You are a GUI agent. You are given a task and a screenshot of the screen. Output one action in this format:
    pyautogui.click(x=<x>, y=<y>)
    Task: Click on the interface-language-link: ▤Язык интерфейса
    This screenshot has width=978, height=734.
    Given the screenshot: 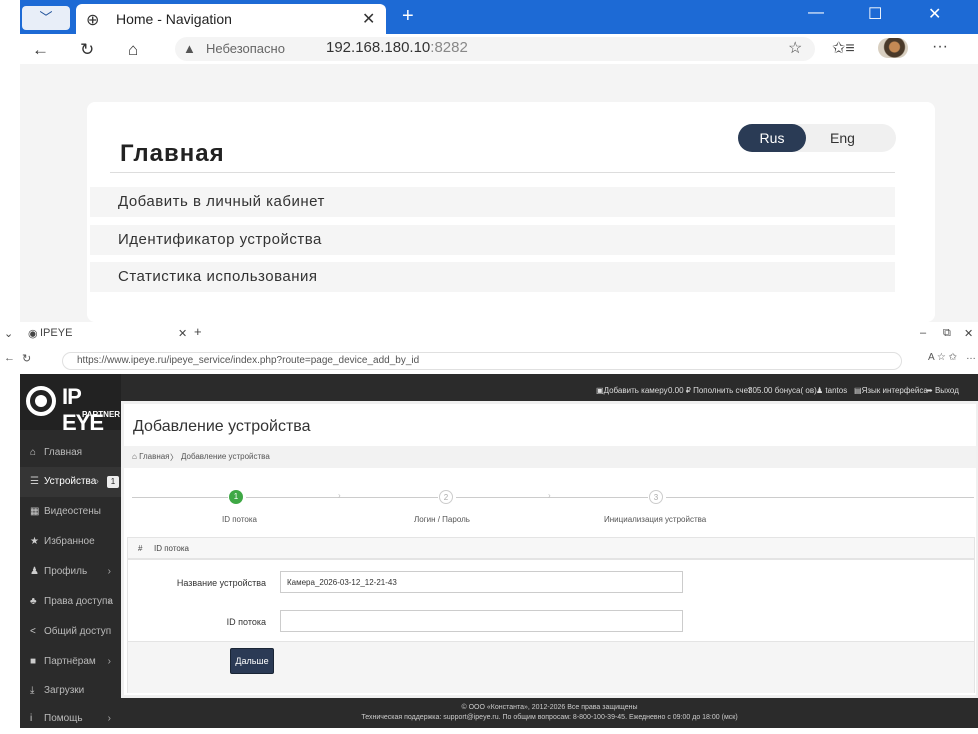 What is the action you would take?
    pyautogui.click(x=891, y=390)
    